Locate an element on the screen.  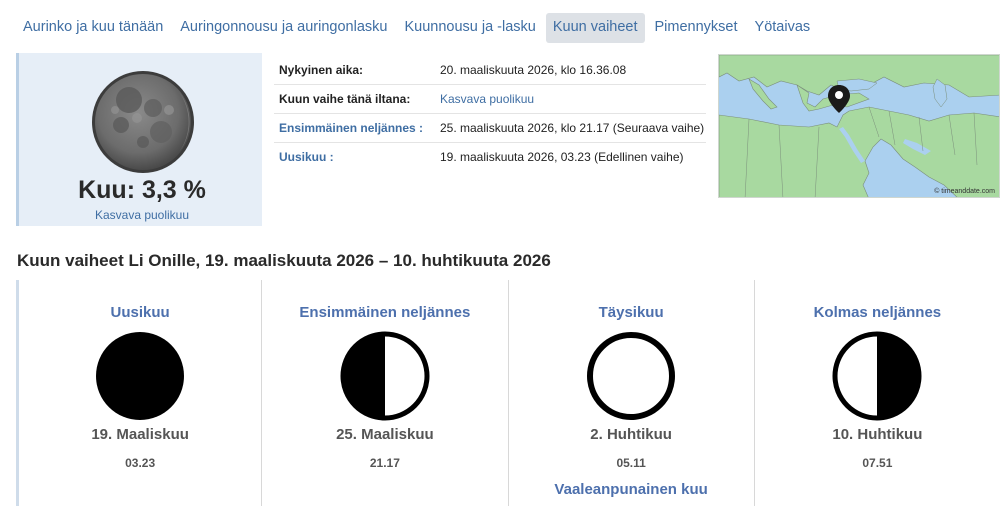
new-moon-icon is located at coordinates (140, 376).